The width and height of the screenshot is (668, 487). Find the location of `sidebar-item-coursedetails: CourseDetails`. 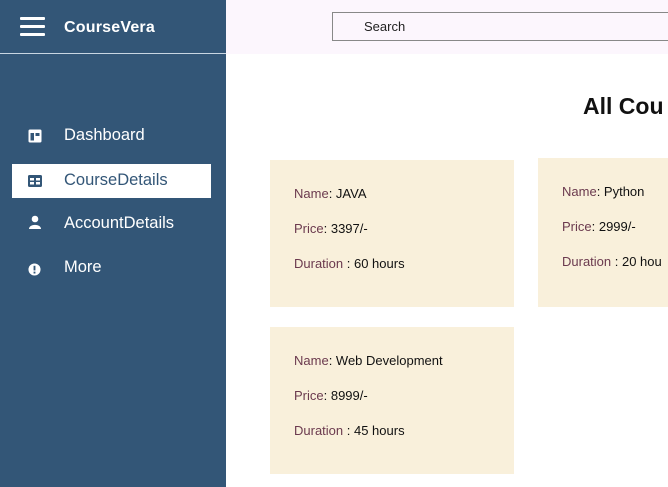

sidebar-item-coursedetails: CourseDetails is located at coordinates (111, 181).